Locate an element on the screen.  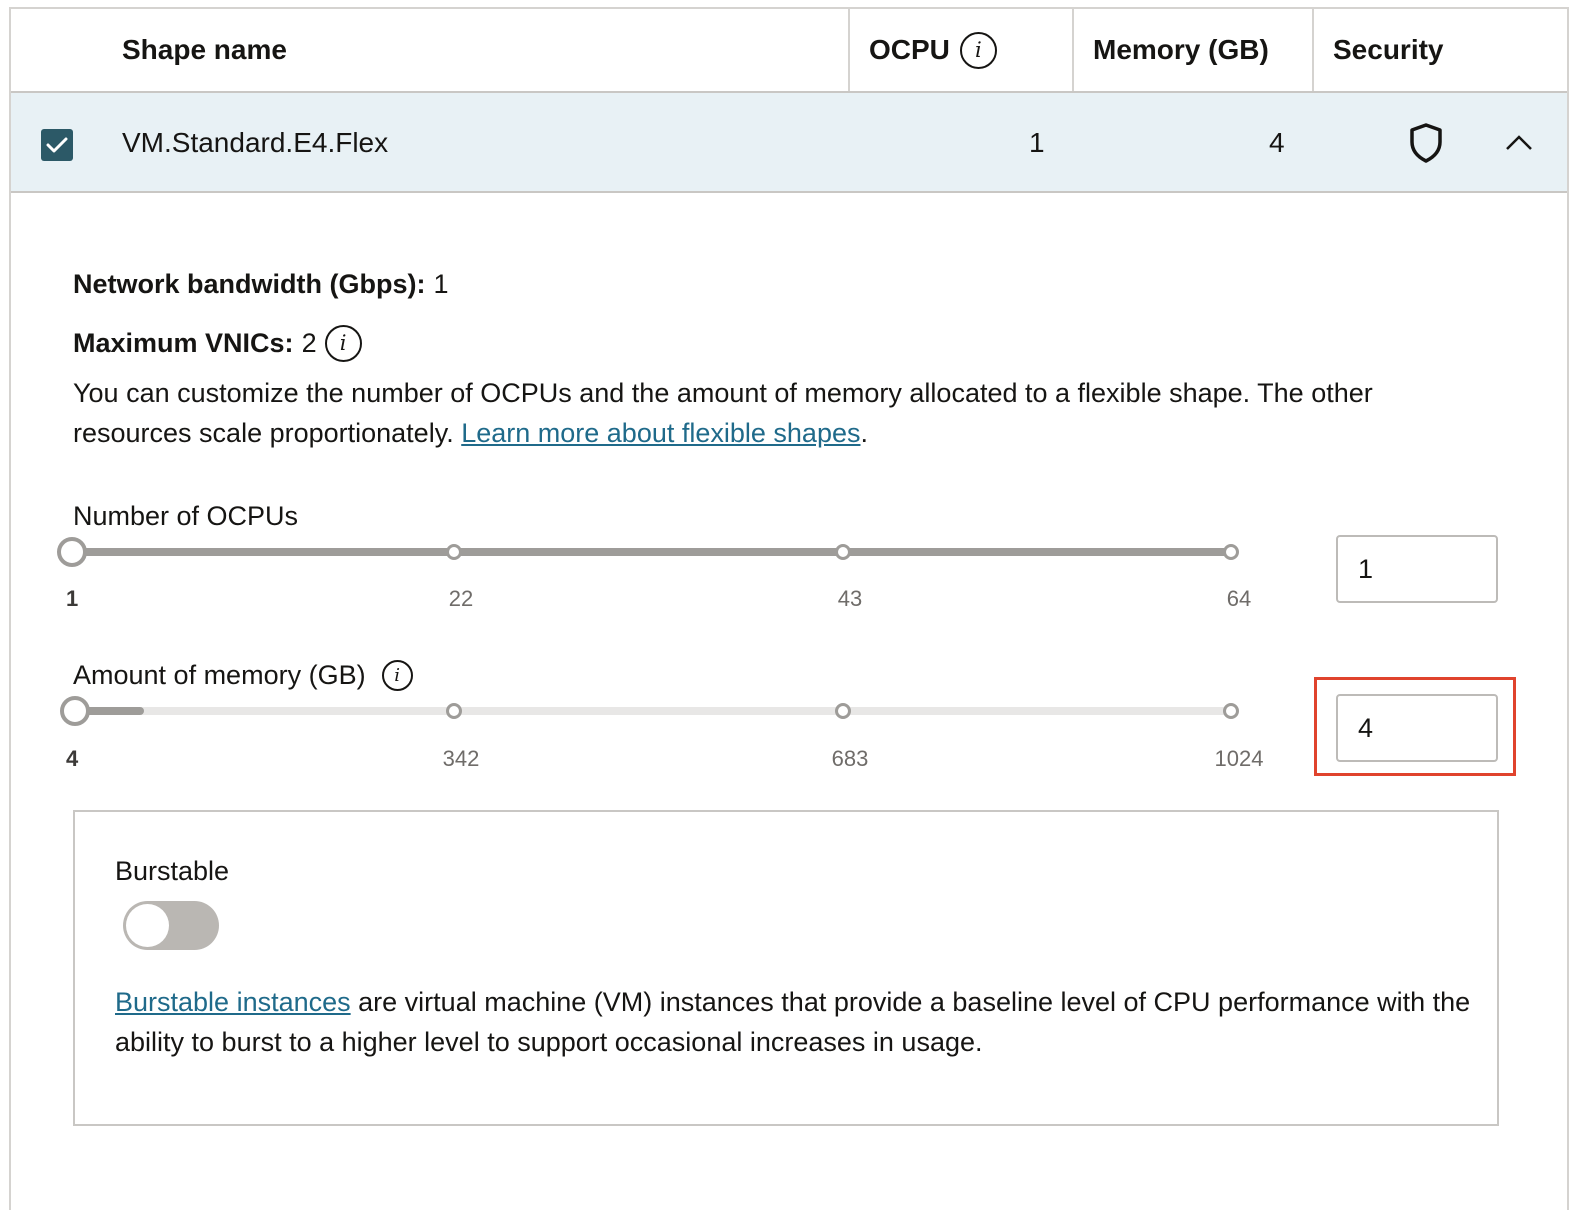
table-header: Shape name OCPU i Memory (GB) Security is located at coordinates (789, 51).